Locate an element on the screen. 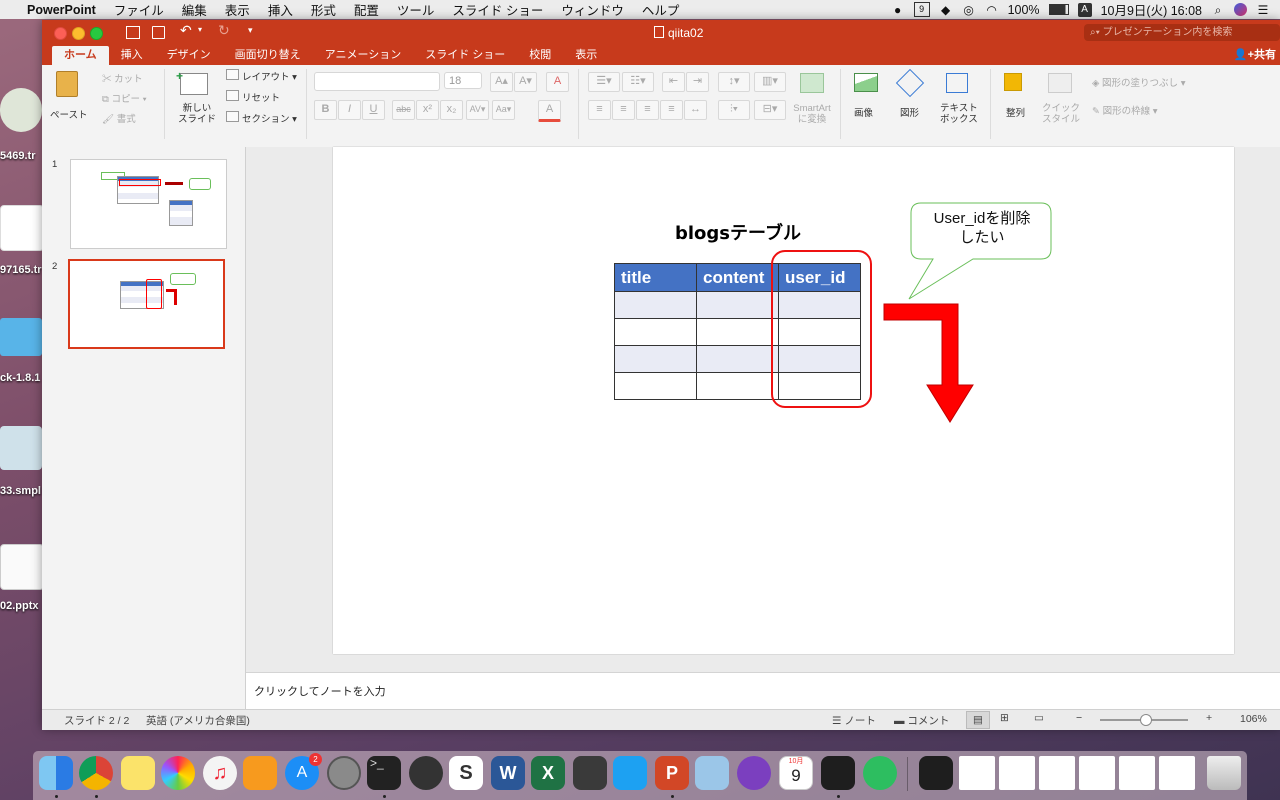  twitter-icon is located at coordinates (630, 773).